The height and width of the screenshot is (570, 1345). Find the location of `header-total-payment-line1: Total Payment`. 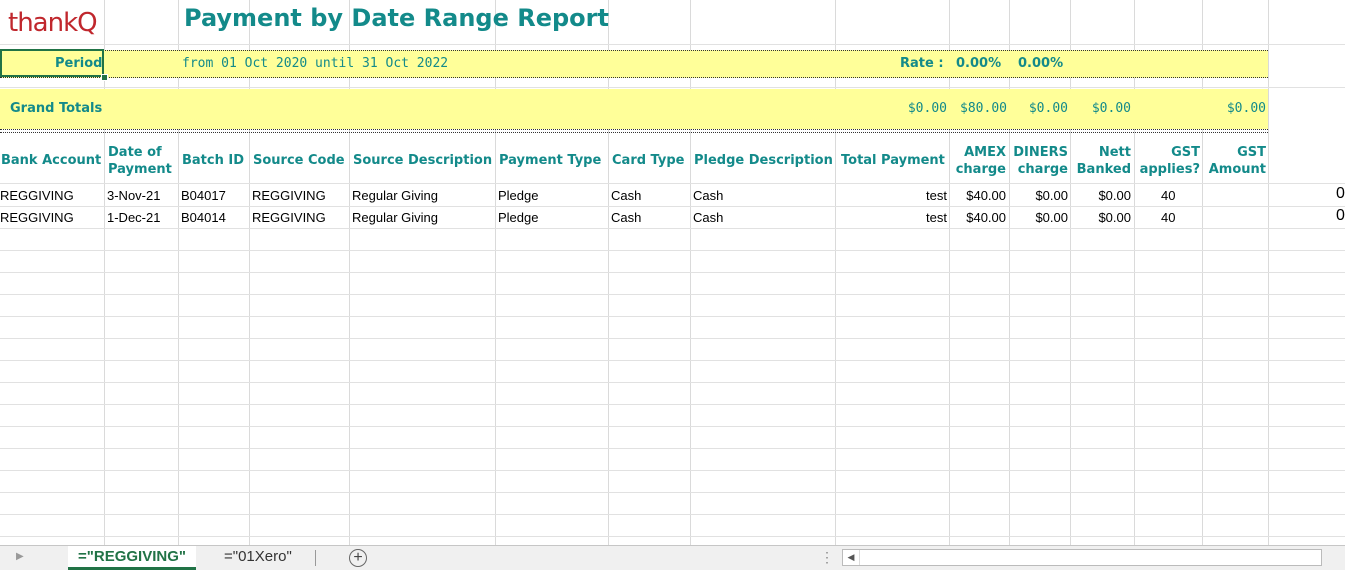

header-total-payment-line1: Total Payment is located at coordinates (893, 160).